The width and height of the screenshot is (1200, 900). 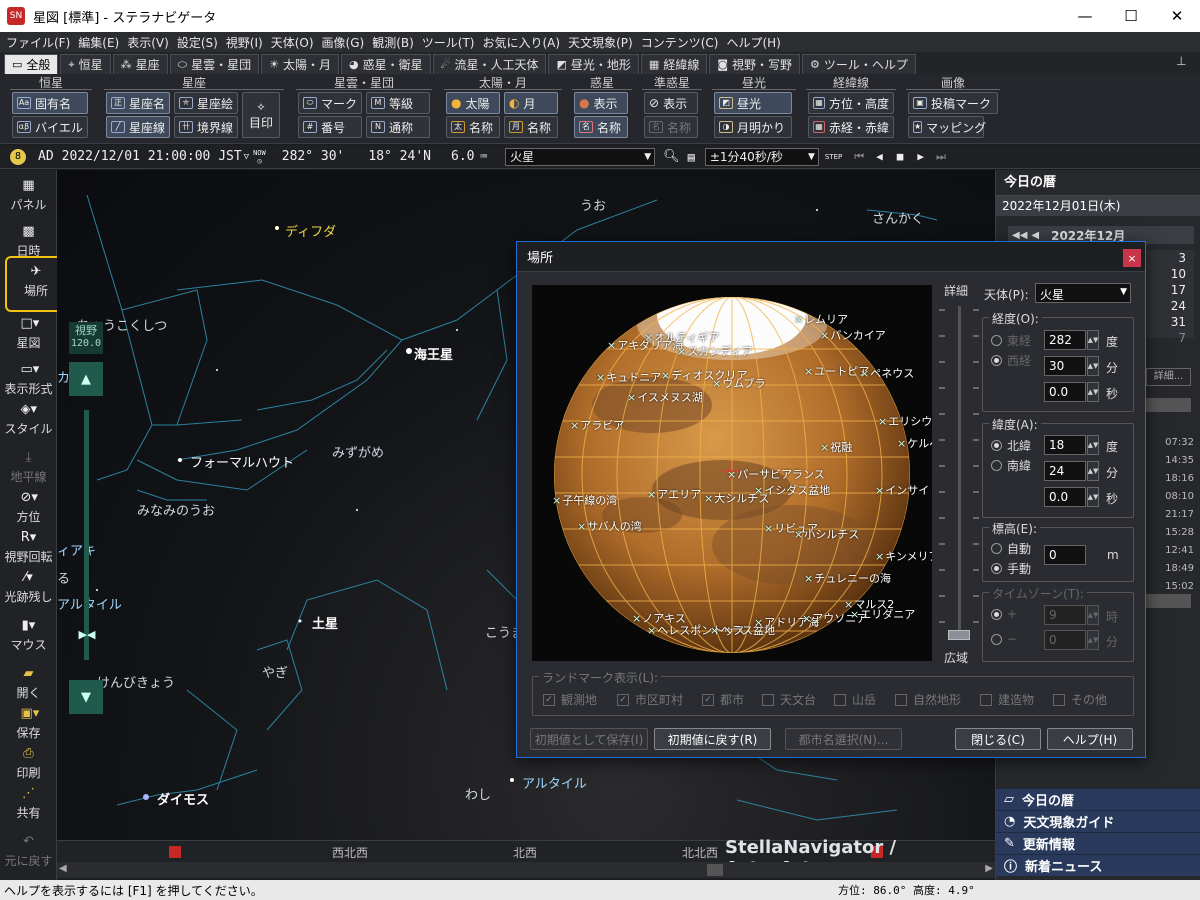 What do you see at coordinates (650, 699) in the screenshot?
I see `landmark-municipality-checkbox: ✓ 市区町村` at bounding box center [650, 699].